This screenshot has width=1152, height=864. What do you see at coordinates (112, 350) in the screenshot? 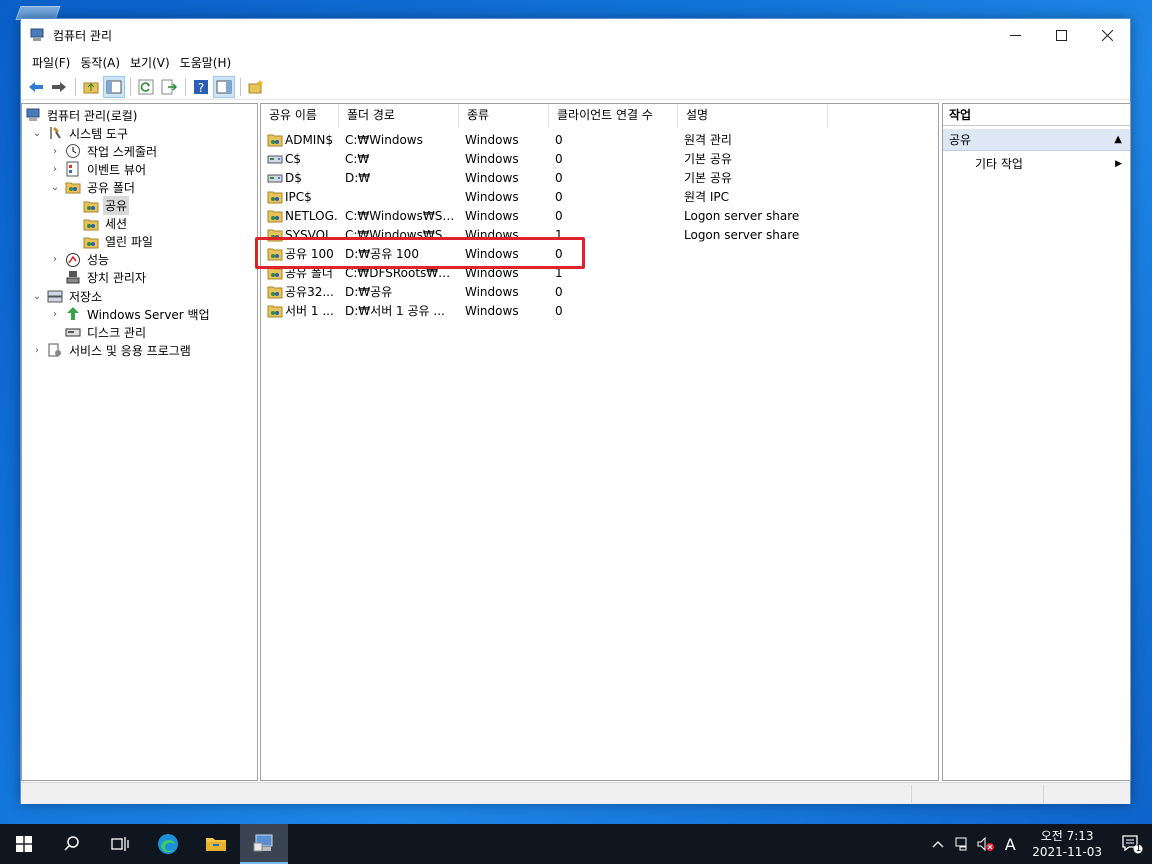
I see `tree-item: › 서비스 및 응용 프로그램` at bounding box center [112, 350].